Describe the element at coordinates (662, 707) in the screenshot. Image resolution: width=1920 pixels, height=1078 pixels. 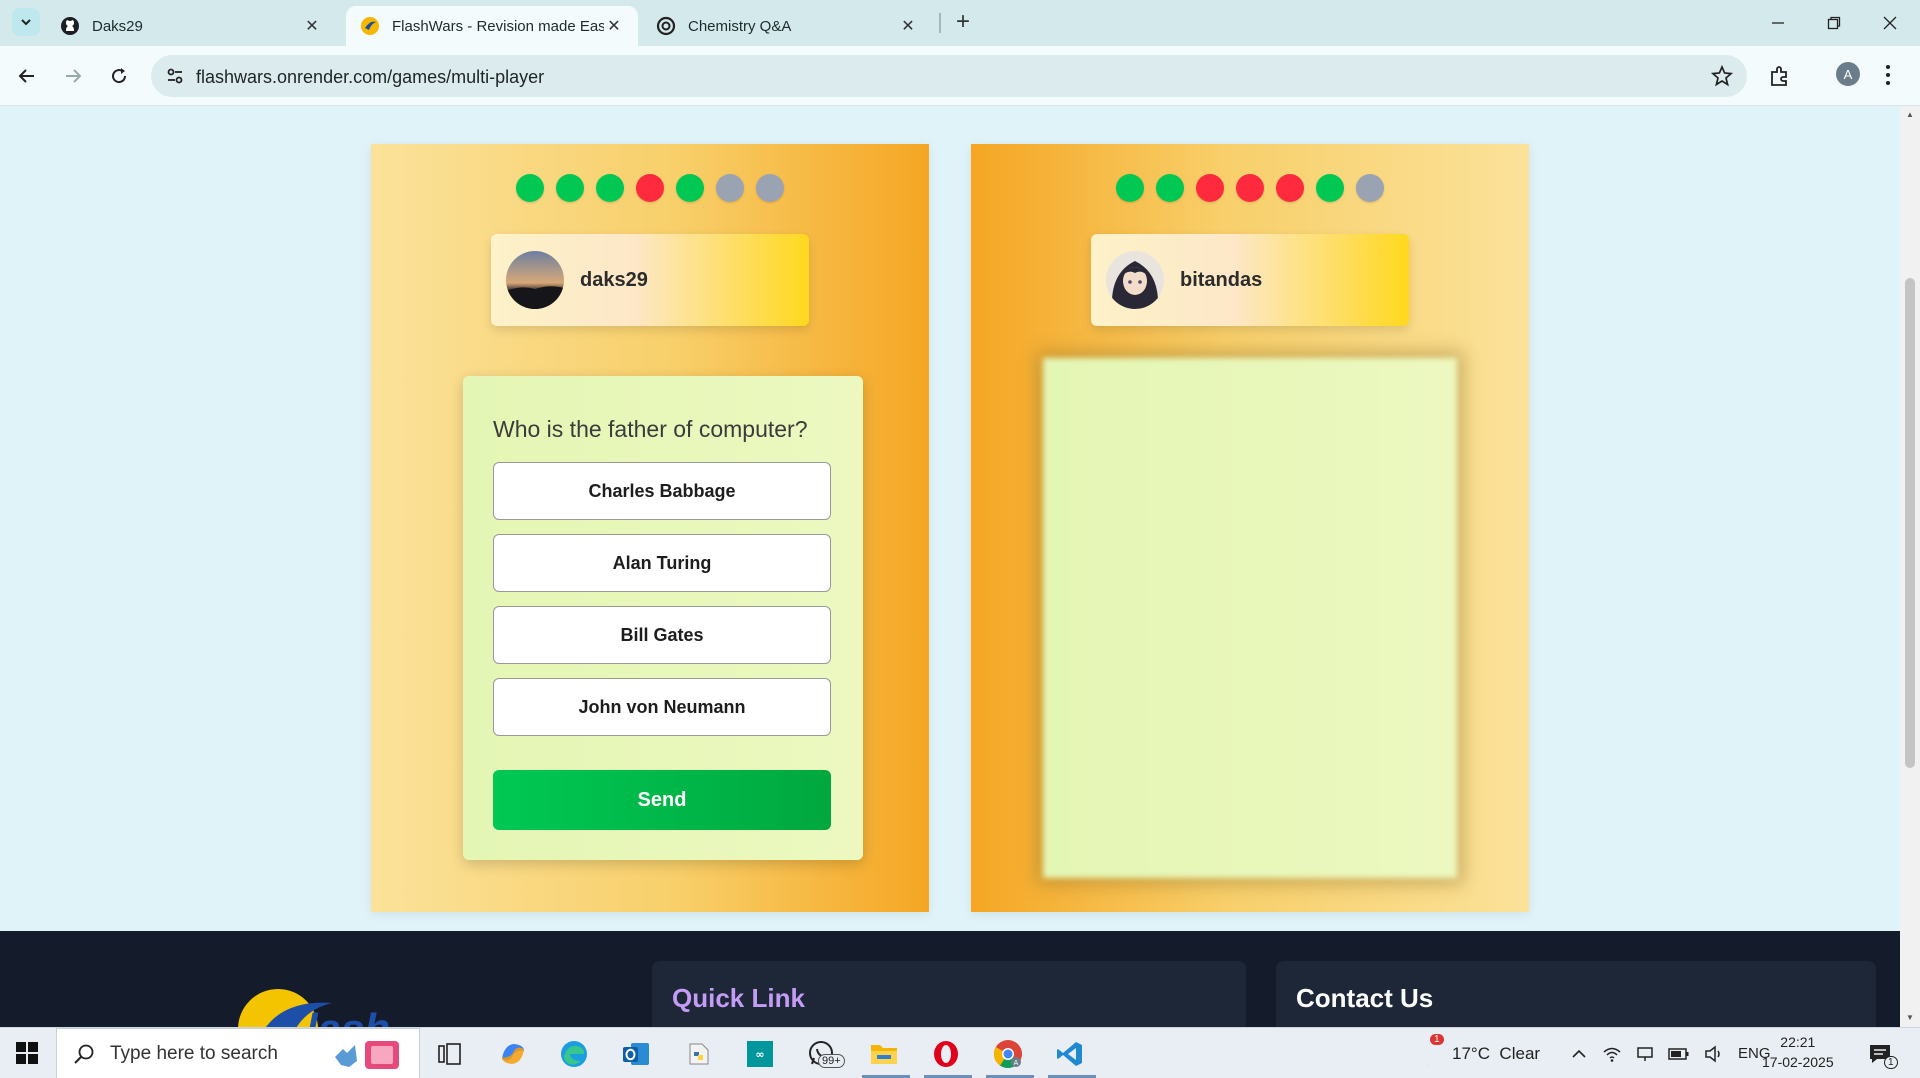
I see `answer-option: John von Neumann` at that location.